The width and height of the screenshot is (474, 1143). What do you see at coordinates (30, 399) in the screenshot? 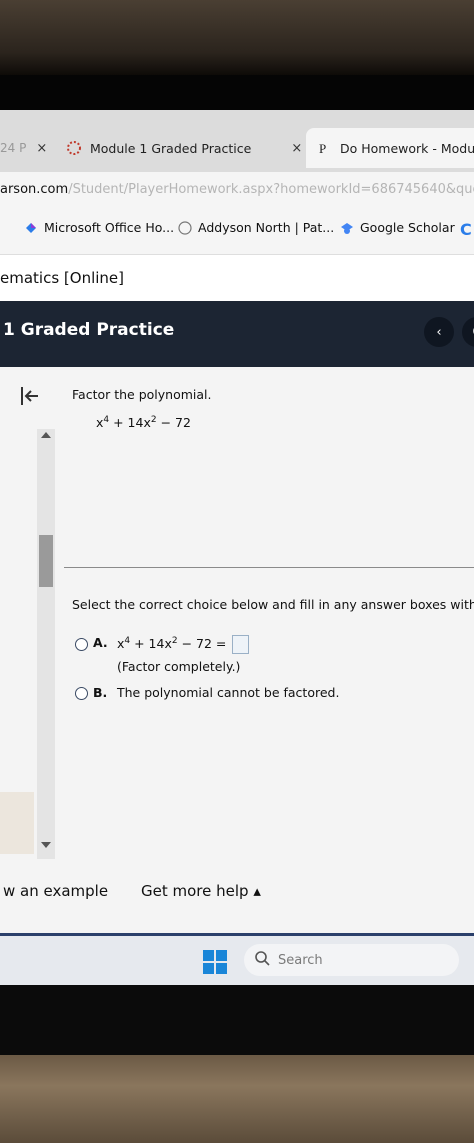
I see `collapse-sidebar-icon` at bounding box center [30, 399].